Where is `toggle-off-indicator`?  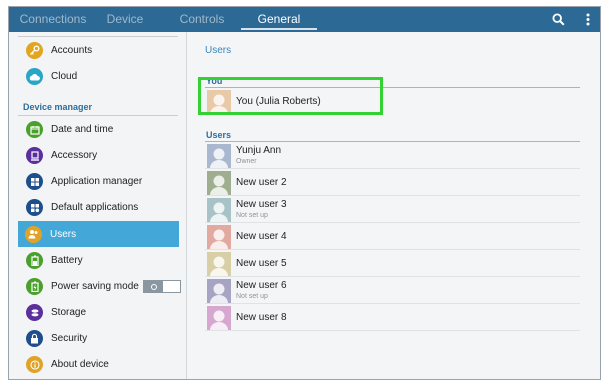 toggle-off-indicator is located at coordinates (154, 287).